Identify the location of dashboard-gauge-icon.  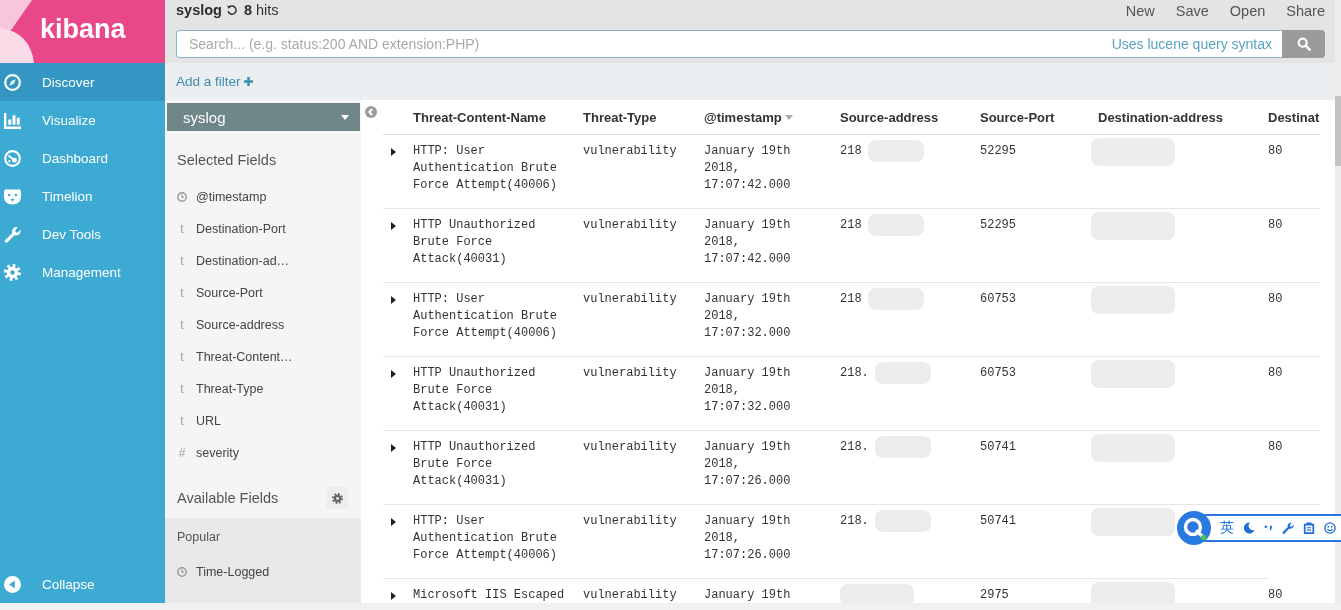
(12, 158).